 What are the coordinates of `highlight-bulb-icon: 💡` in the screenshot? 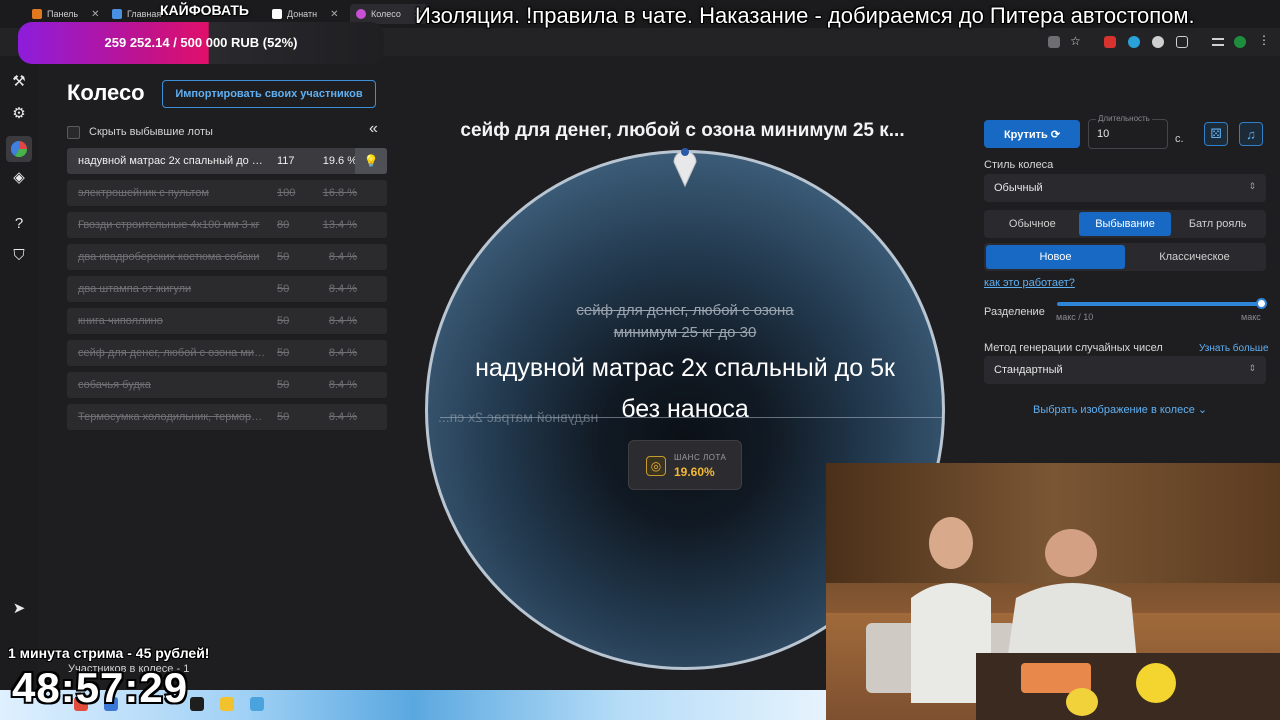 It's located at (371, 161).